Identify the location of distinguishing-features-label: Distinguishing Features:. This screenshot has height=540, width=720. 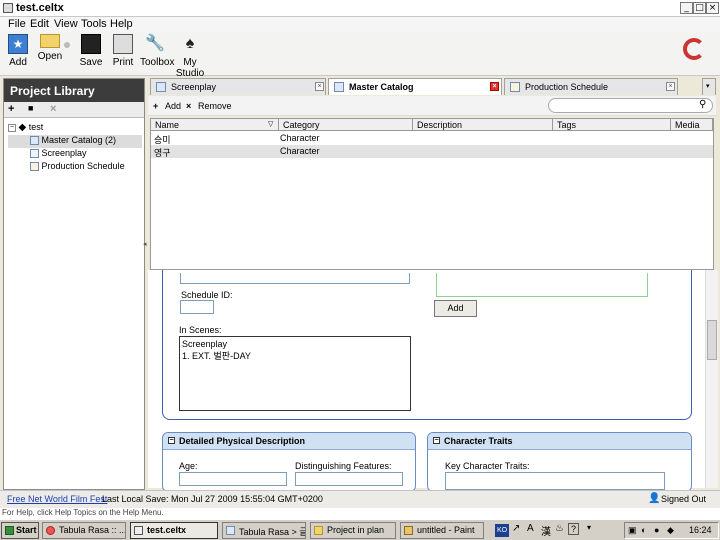
(343, 466).